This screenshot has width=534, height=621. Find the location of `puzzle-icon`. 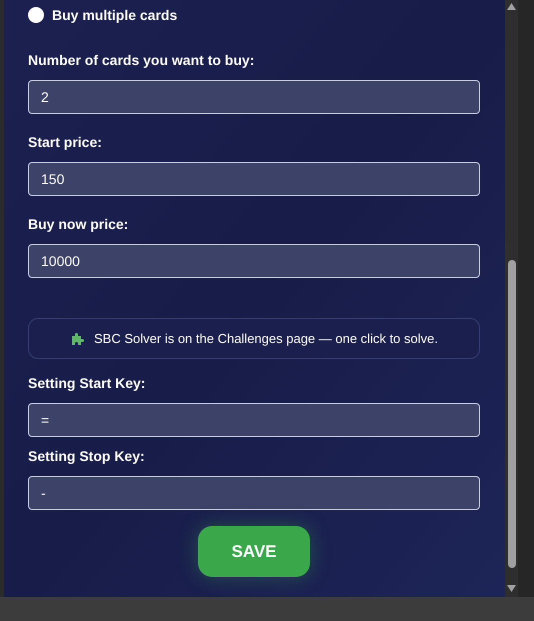

puzzle-icon is located at coordinates (77, 339).